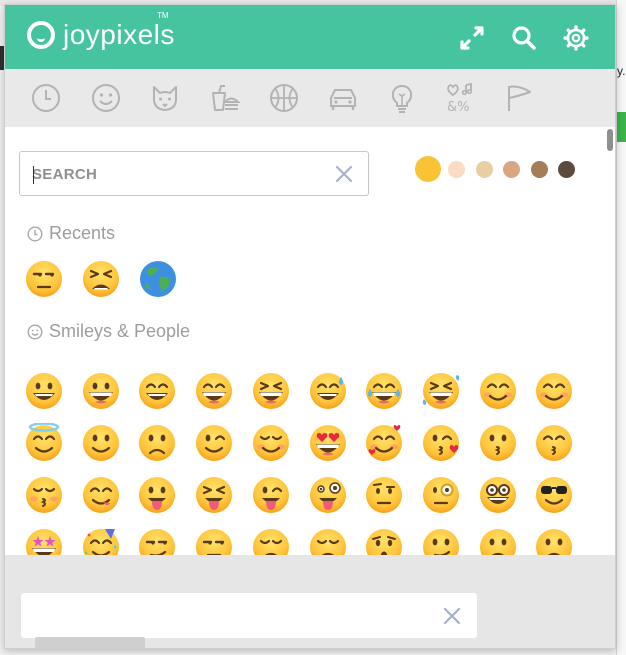 This screenshot has width=626, height=655. What do you see at coordinates (41, 35) in the screenshot?
I see `joypixels-logo-icon` at bounding box center [41, 35].